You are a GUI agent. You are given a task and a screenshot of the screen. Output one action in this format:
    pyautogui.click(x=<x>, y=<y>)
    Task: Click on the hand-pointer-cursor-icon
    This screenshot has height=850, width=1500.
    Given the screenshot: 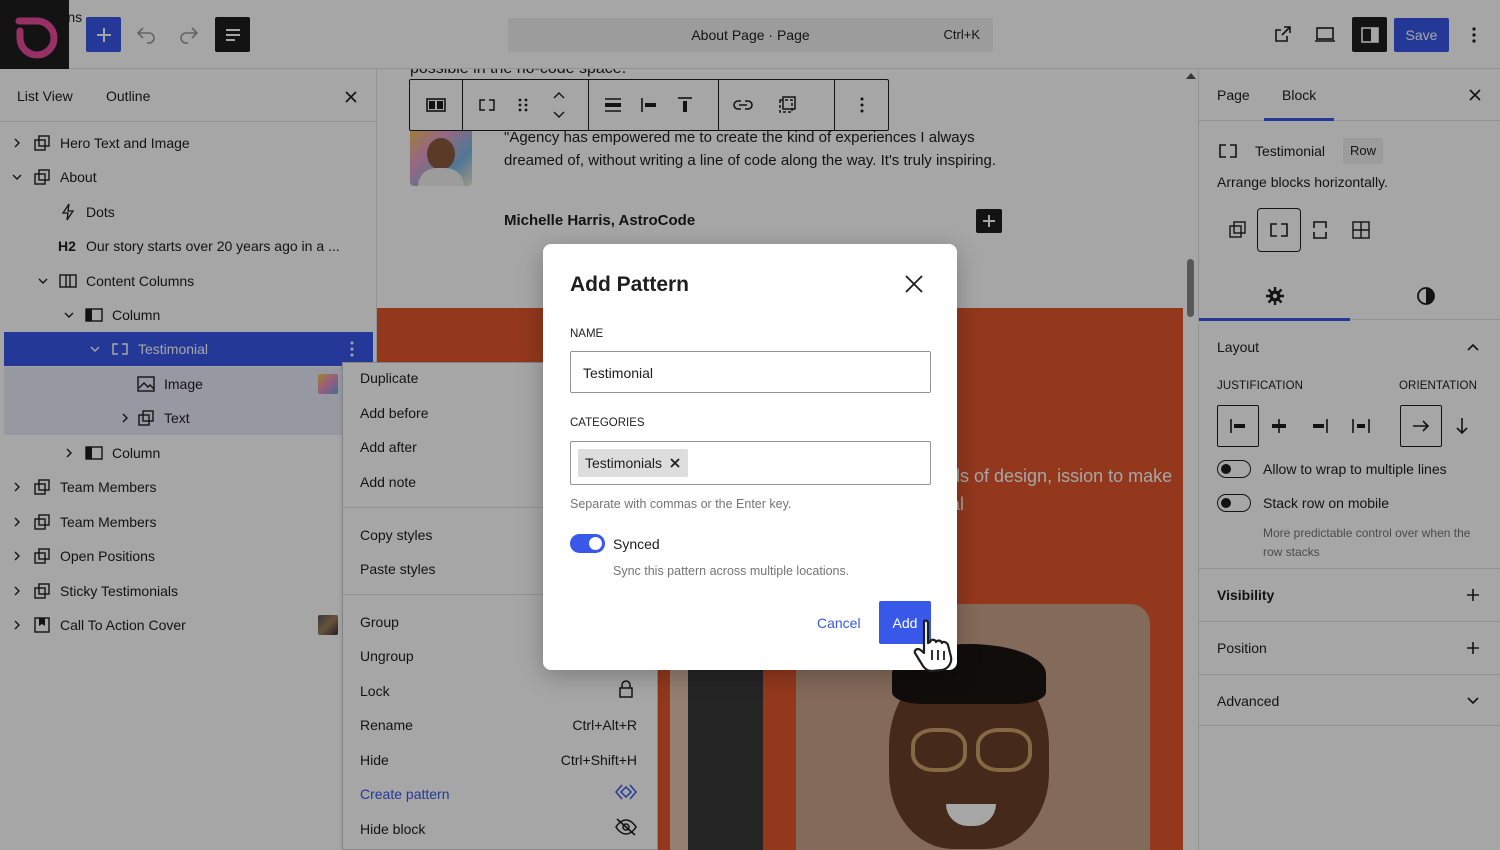 What is the action you would take?
    pyautogui.click(x=933, y=646)
    